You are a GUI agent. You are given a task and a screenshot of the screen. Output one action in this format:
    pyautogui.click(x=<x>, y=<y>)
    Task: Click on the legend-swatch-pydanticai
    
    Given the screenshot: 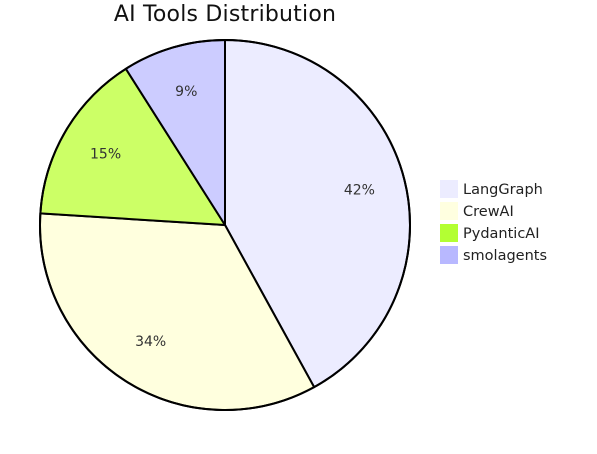 What is the action you would take?
    pyautogui.click(x=449, y=233)
    